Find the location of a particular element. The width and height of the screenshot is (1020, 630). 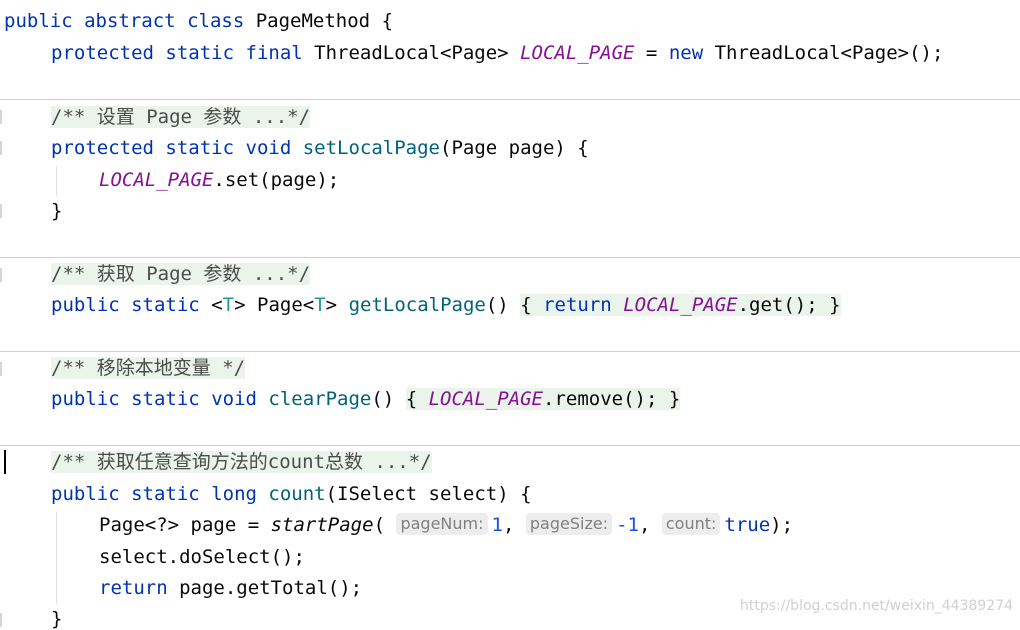

doc-comment: /** 设置 Page 参数 ...*/ is located at coordinates (181, 117).